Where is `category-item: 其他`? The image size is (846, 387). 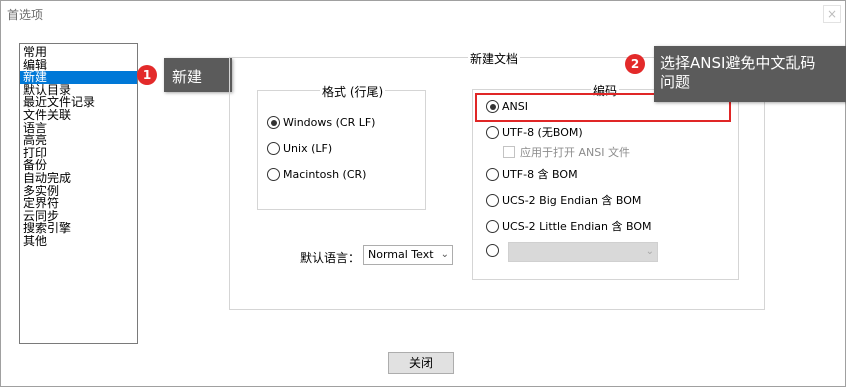 category-item: 其他 is located at coordinates (78, 241).